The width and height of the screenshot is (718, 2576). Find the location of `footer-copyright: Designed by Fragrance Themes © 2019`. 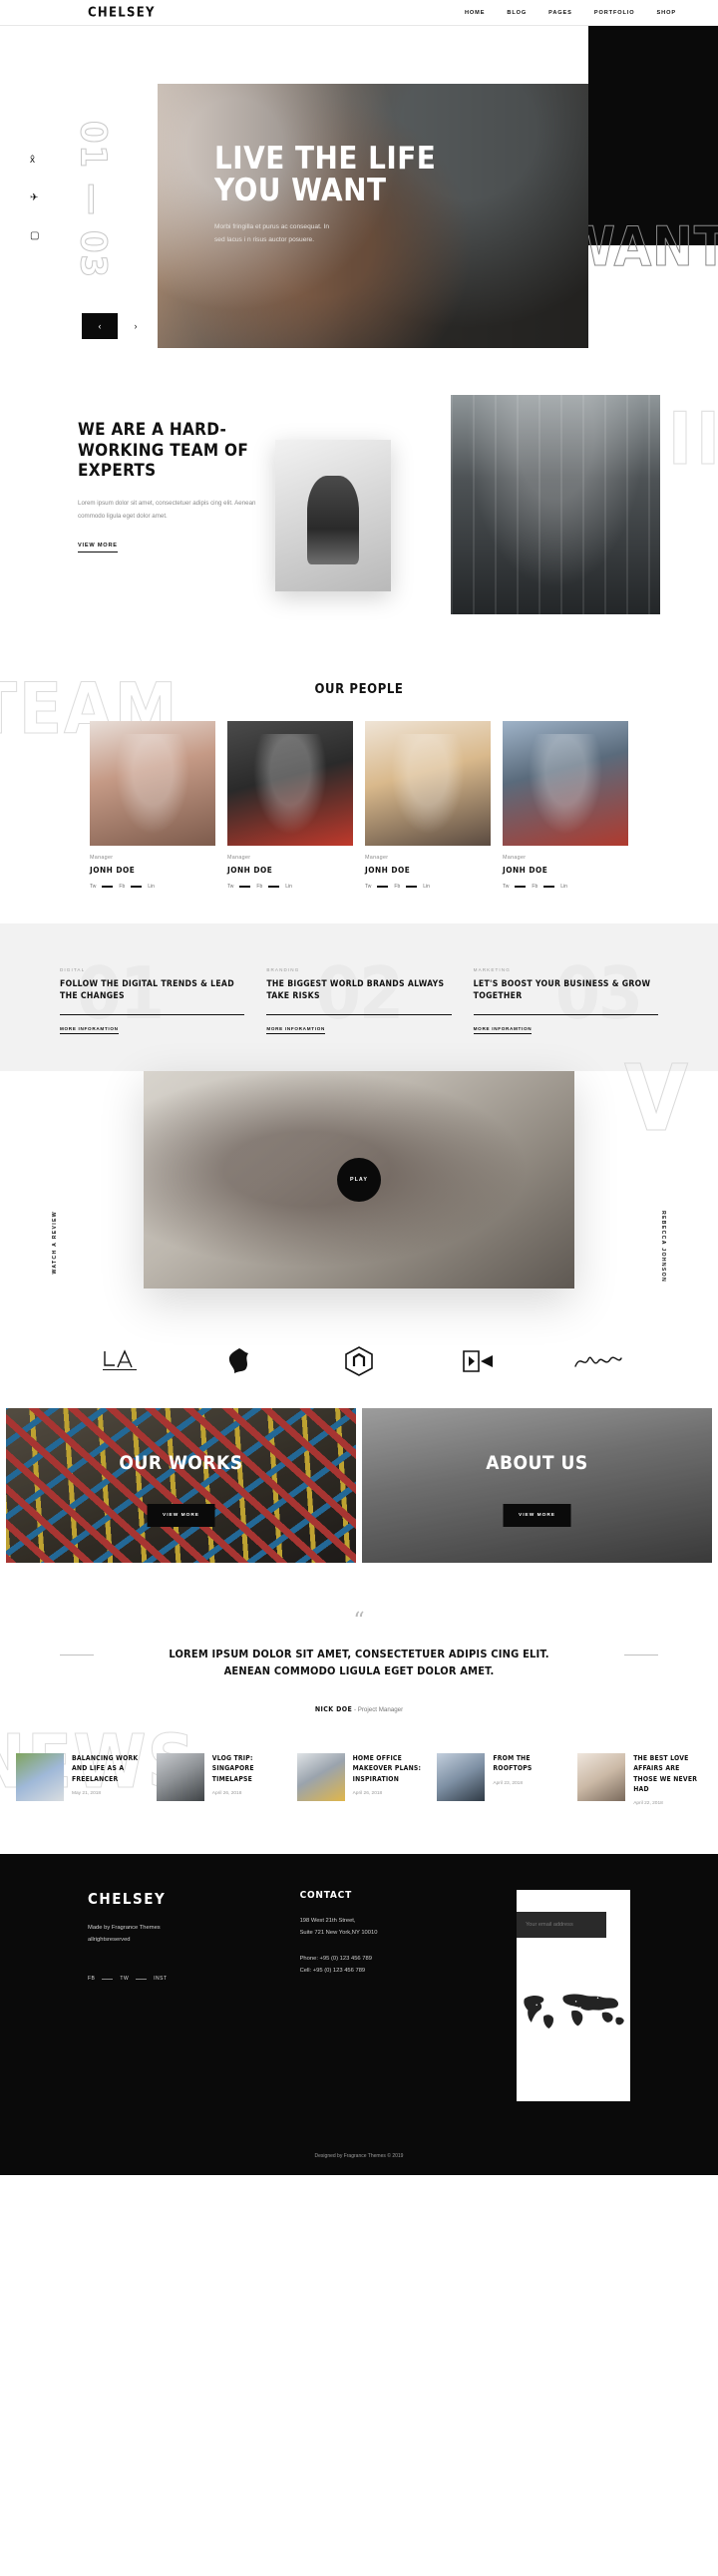

footer-copyright: Designed by Fragrance Themes © 2019 is located at coordinates (359, 2155).